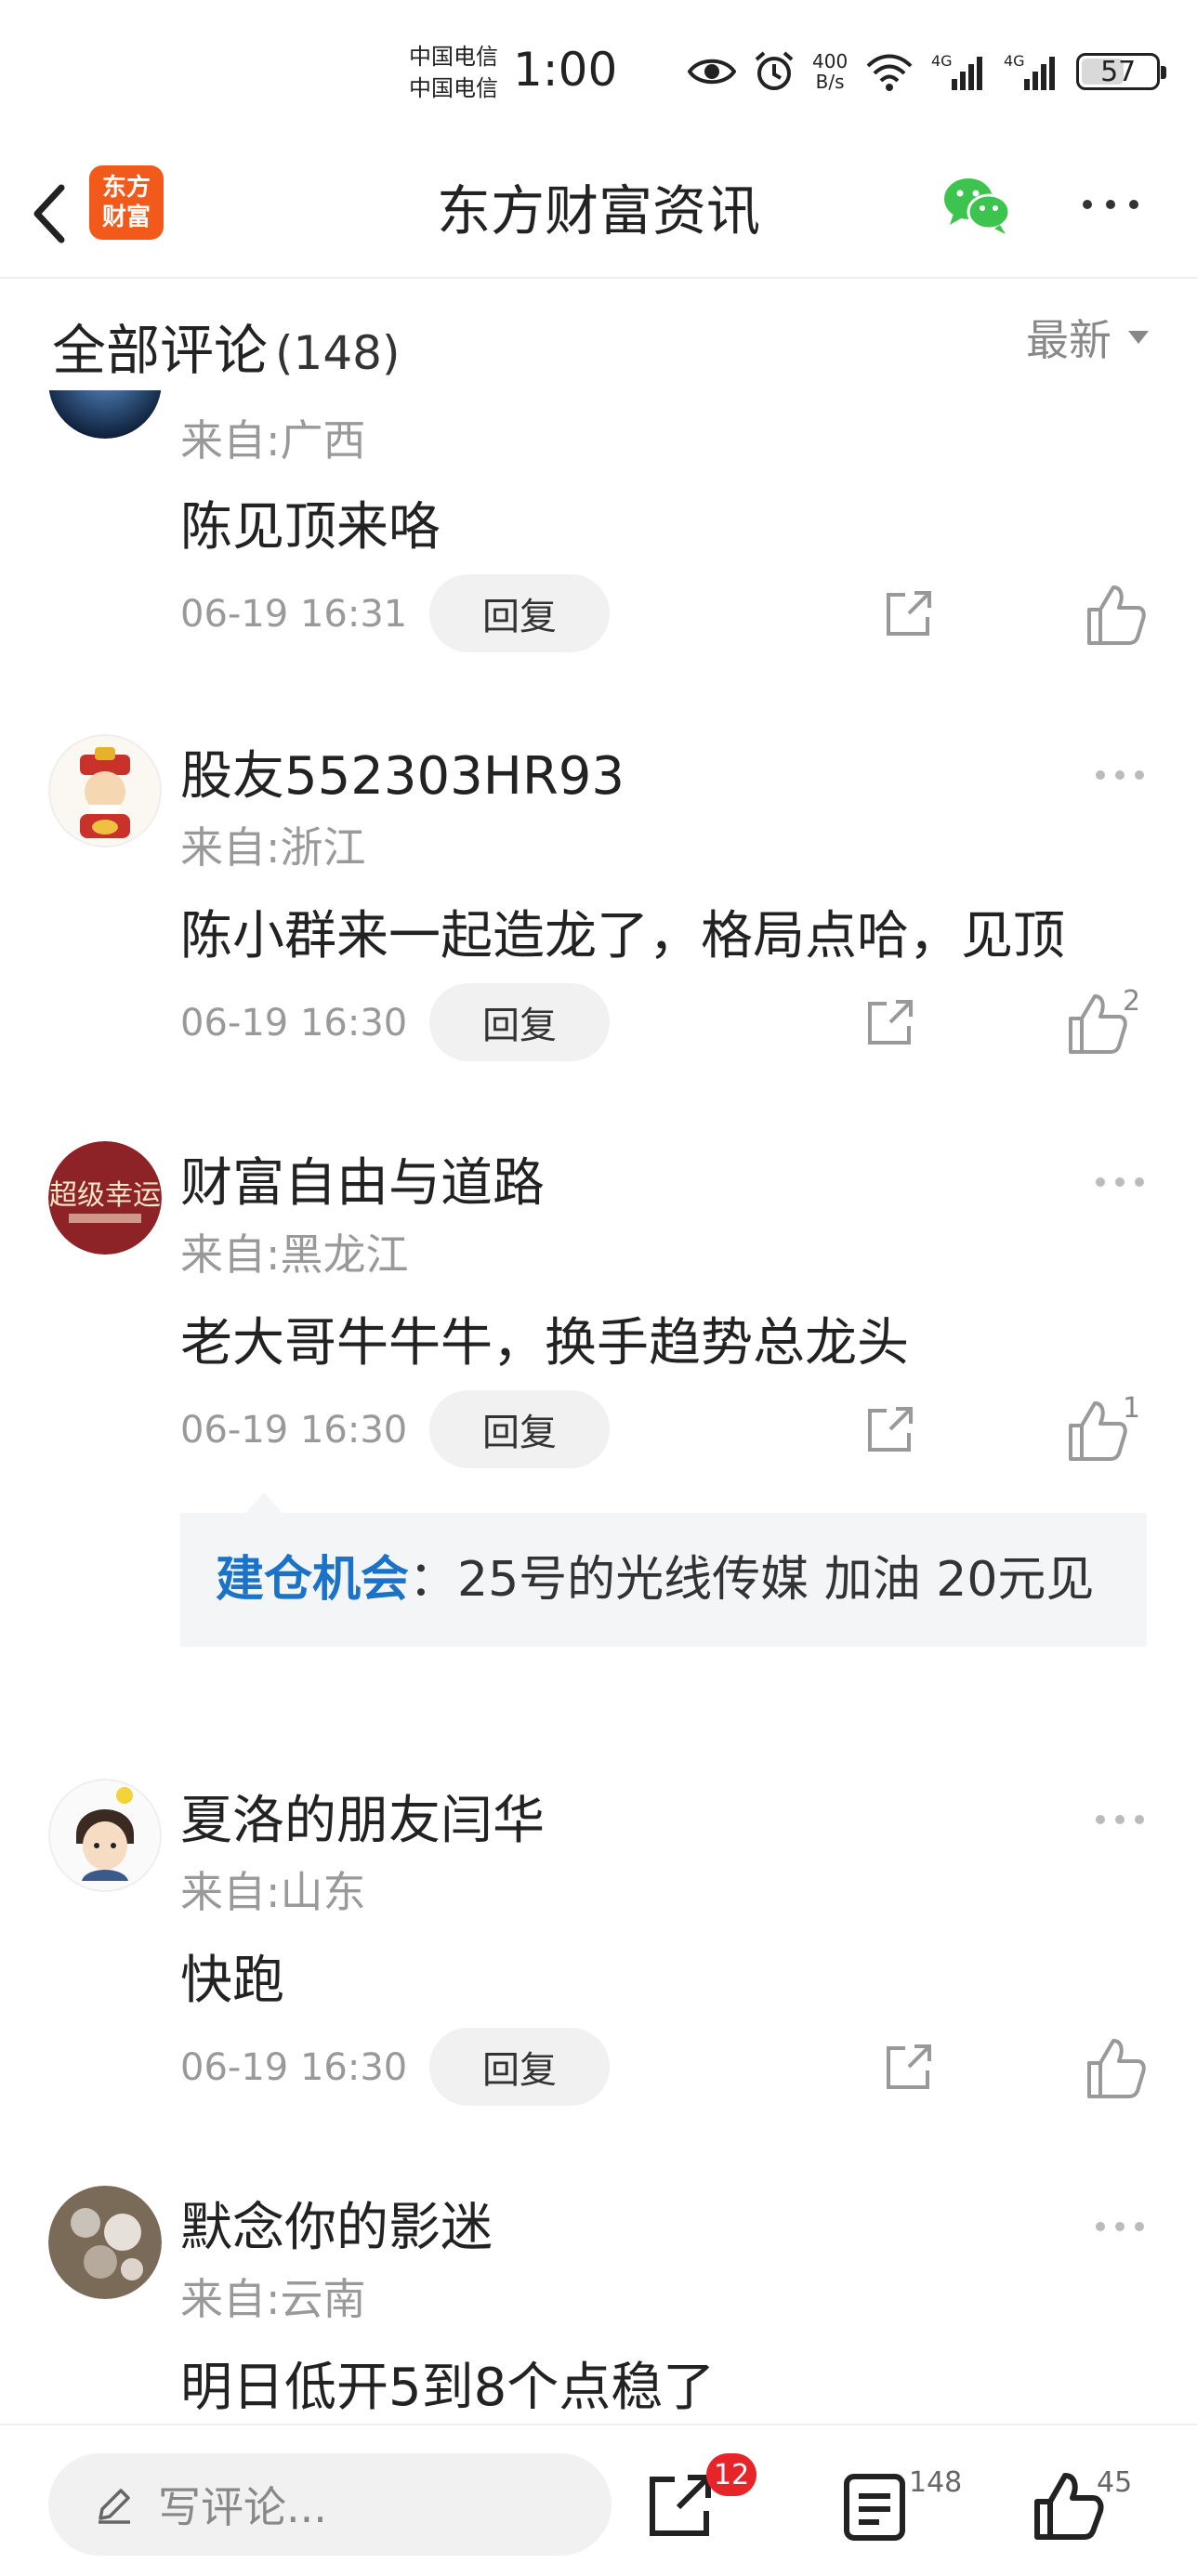 The image size is (1197, 2576). I want to click on net-speed-value: 400, so click(830, 61).